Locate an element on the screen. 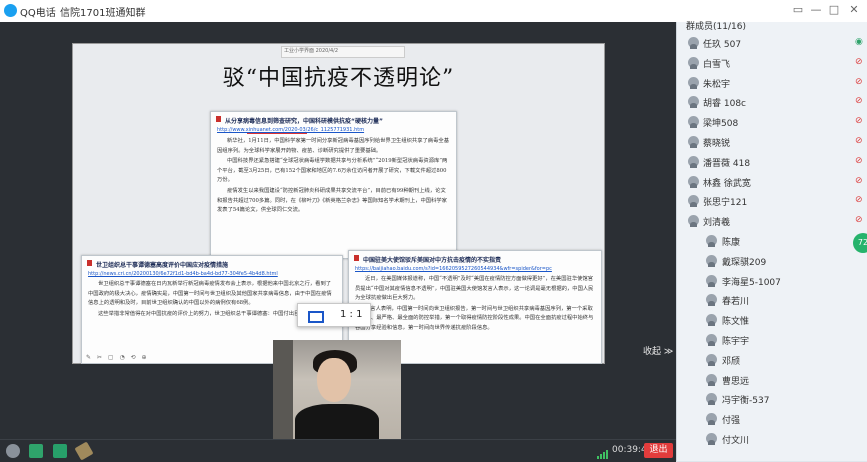  document-tab: 工业小学界面 2020/4/2 is located at coordinates (343, 52).